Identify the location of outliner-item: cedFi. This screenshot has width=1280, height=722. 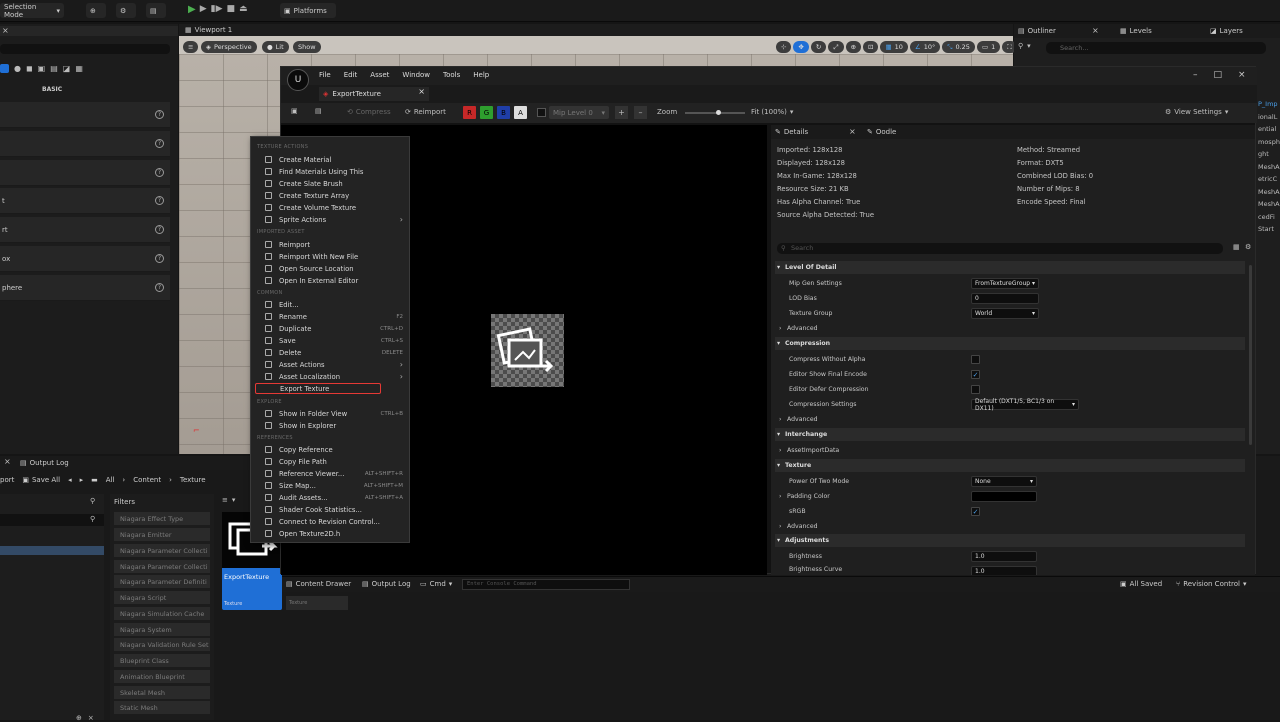
(1269, 217).